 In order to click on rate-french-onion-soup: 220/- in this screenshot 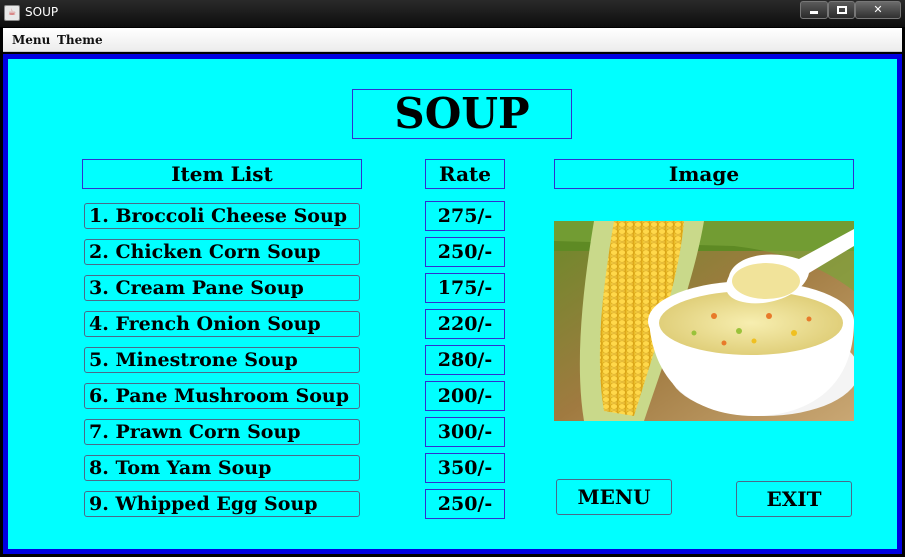, I will do `click(465, 324)`.